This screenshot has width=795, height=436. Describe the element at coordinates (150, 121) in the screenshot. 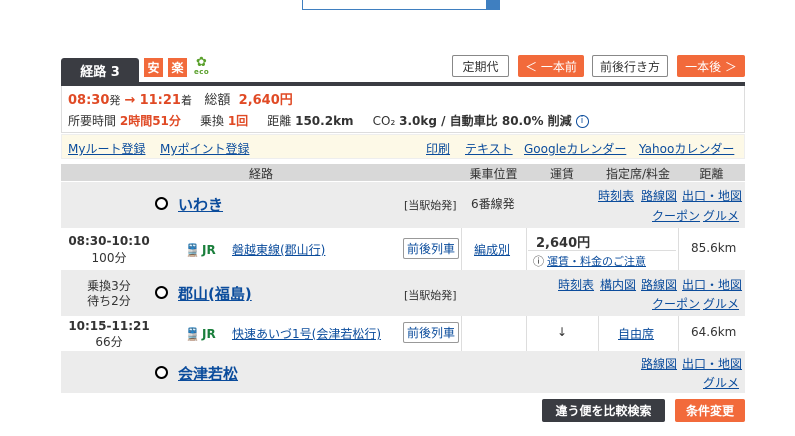

I see `travel-time: 2時間51分` at that location.